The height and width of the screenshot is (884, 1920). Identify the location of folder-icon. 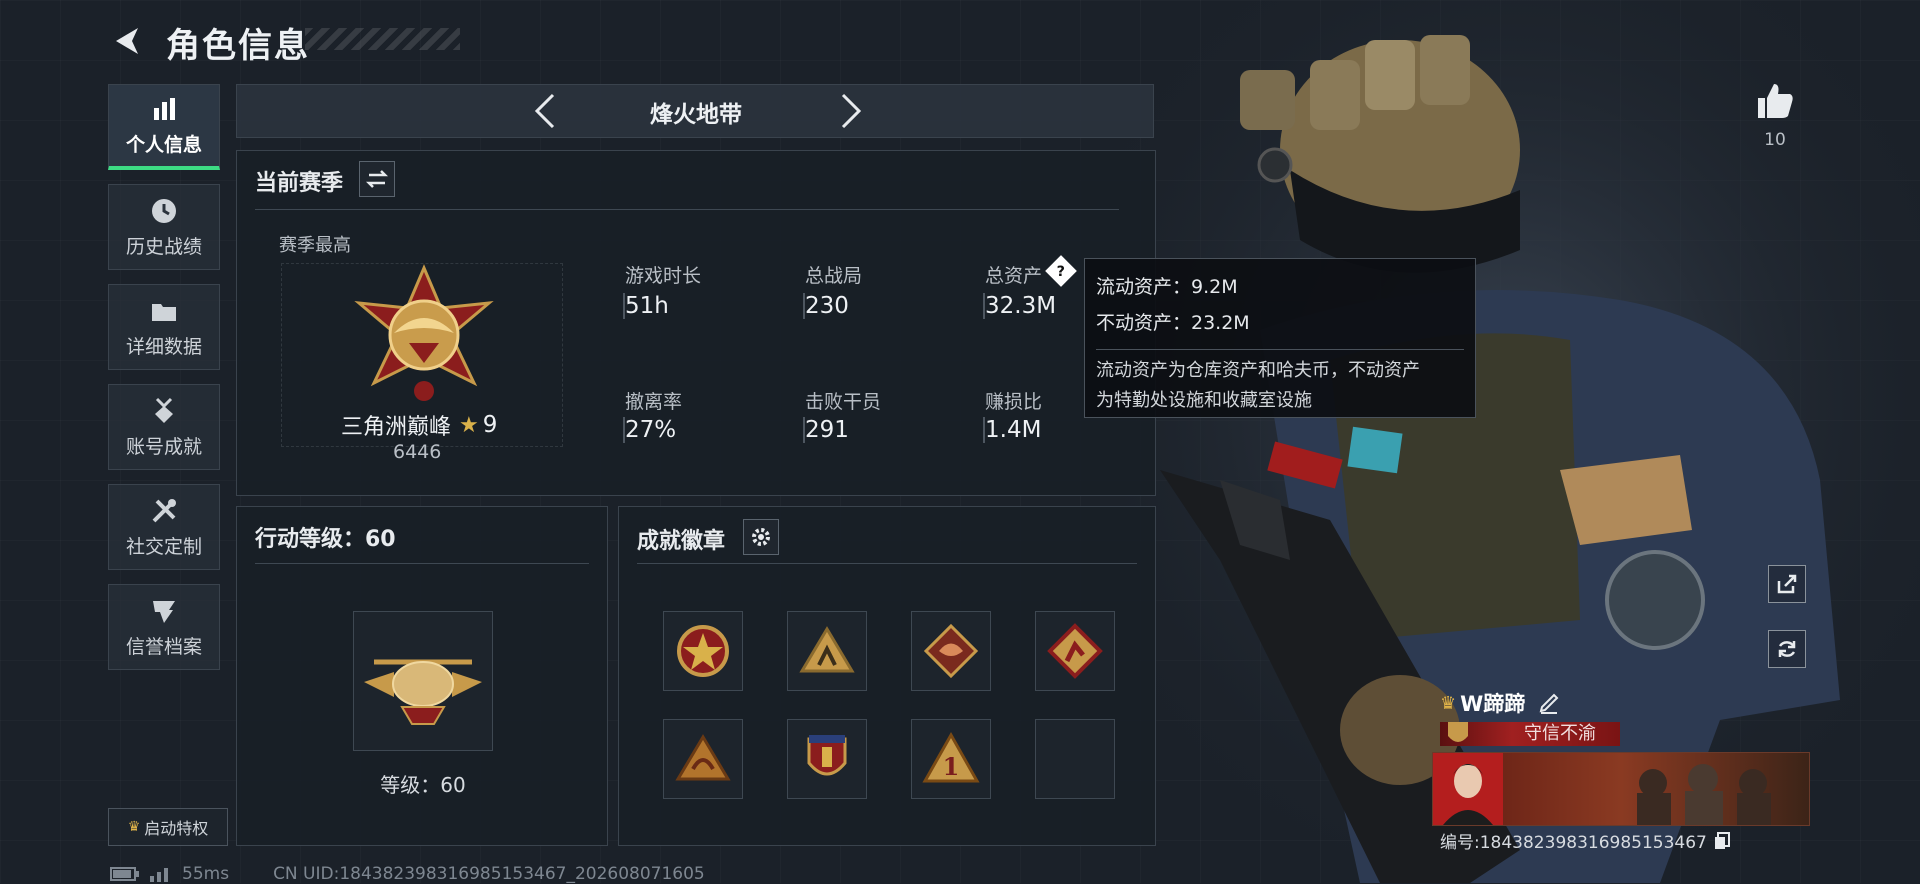
(164, 312).